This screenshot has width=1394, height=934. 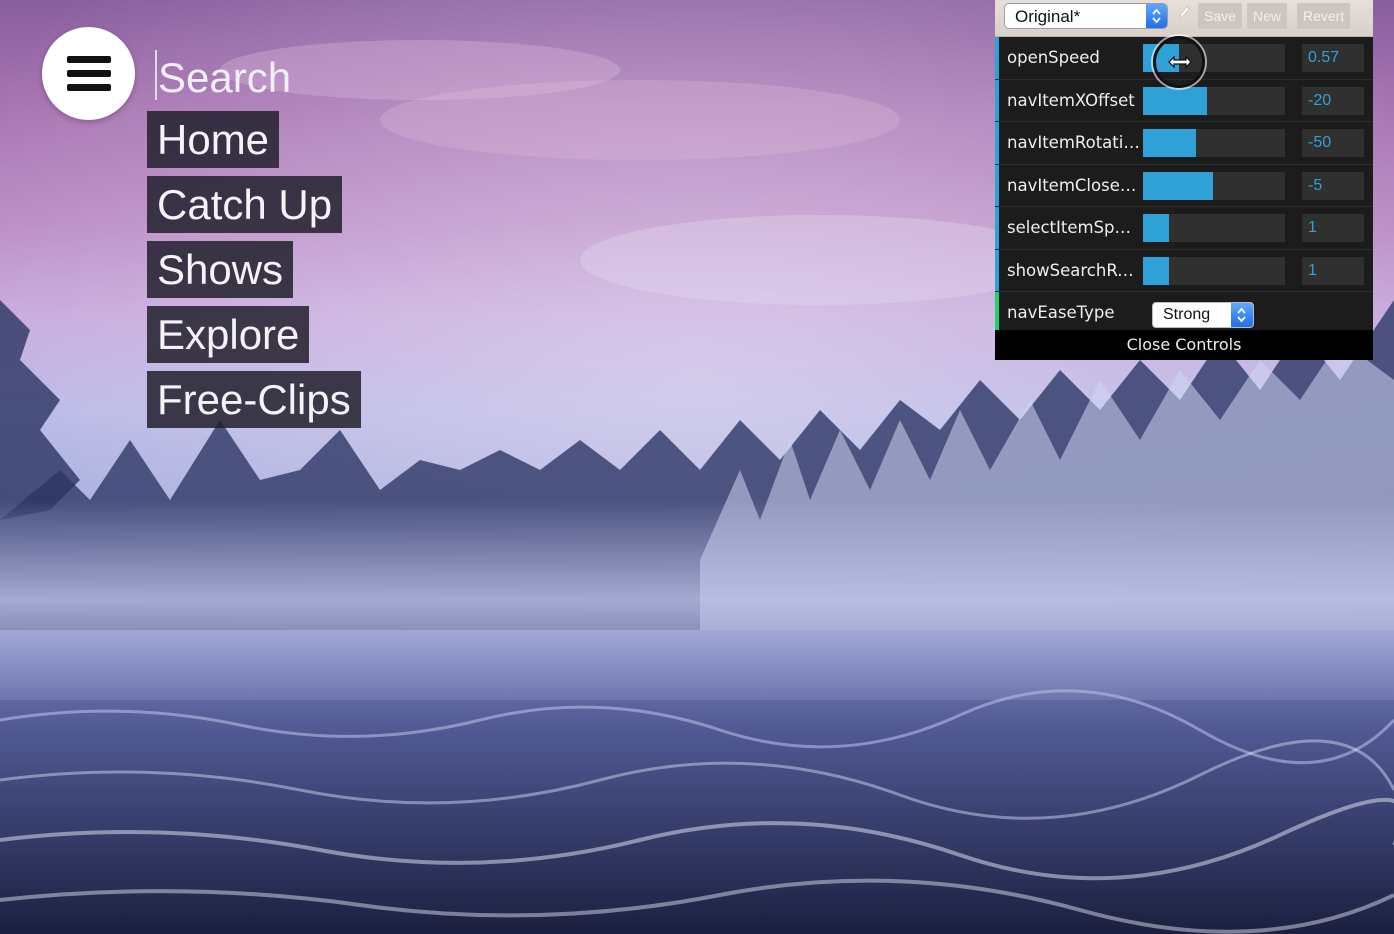 What do you see at coordinates (288, 78) in the screenshot?
I see `search-input` at bounding box center [288, 78].